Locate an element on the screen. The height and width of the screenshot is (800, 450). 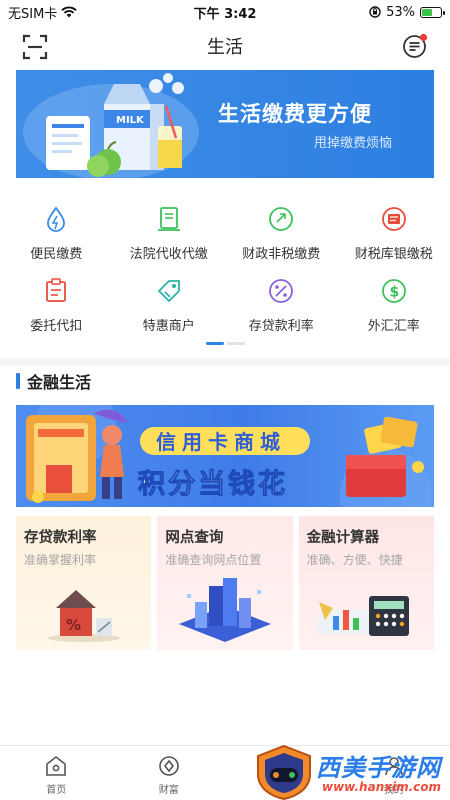
status-left: 无SIM卡 is located at coordinates (43, 12).